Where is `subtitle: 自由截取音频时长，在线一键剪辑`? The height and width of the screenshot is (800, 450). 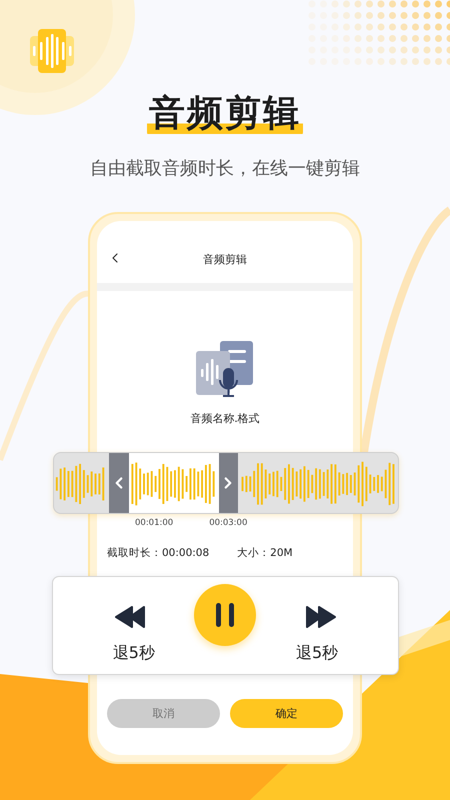
subtitle: 自由截取音频时长，在线一键剪辑 is located at coordinates (225, 168).